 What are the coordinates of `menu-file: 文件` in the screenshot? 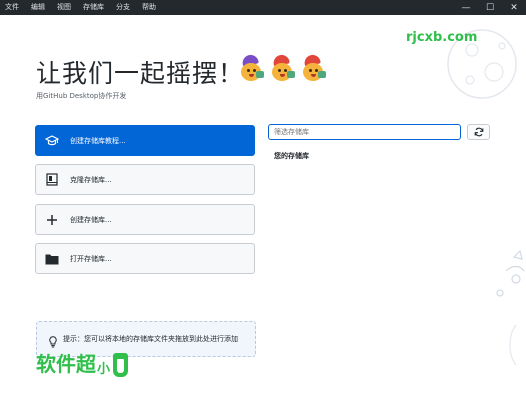 It's located at (13, 7).